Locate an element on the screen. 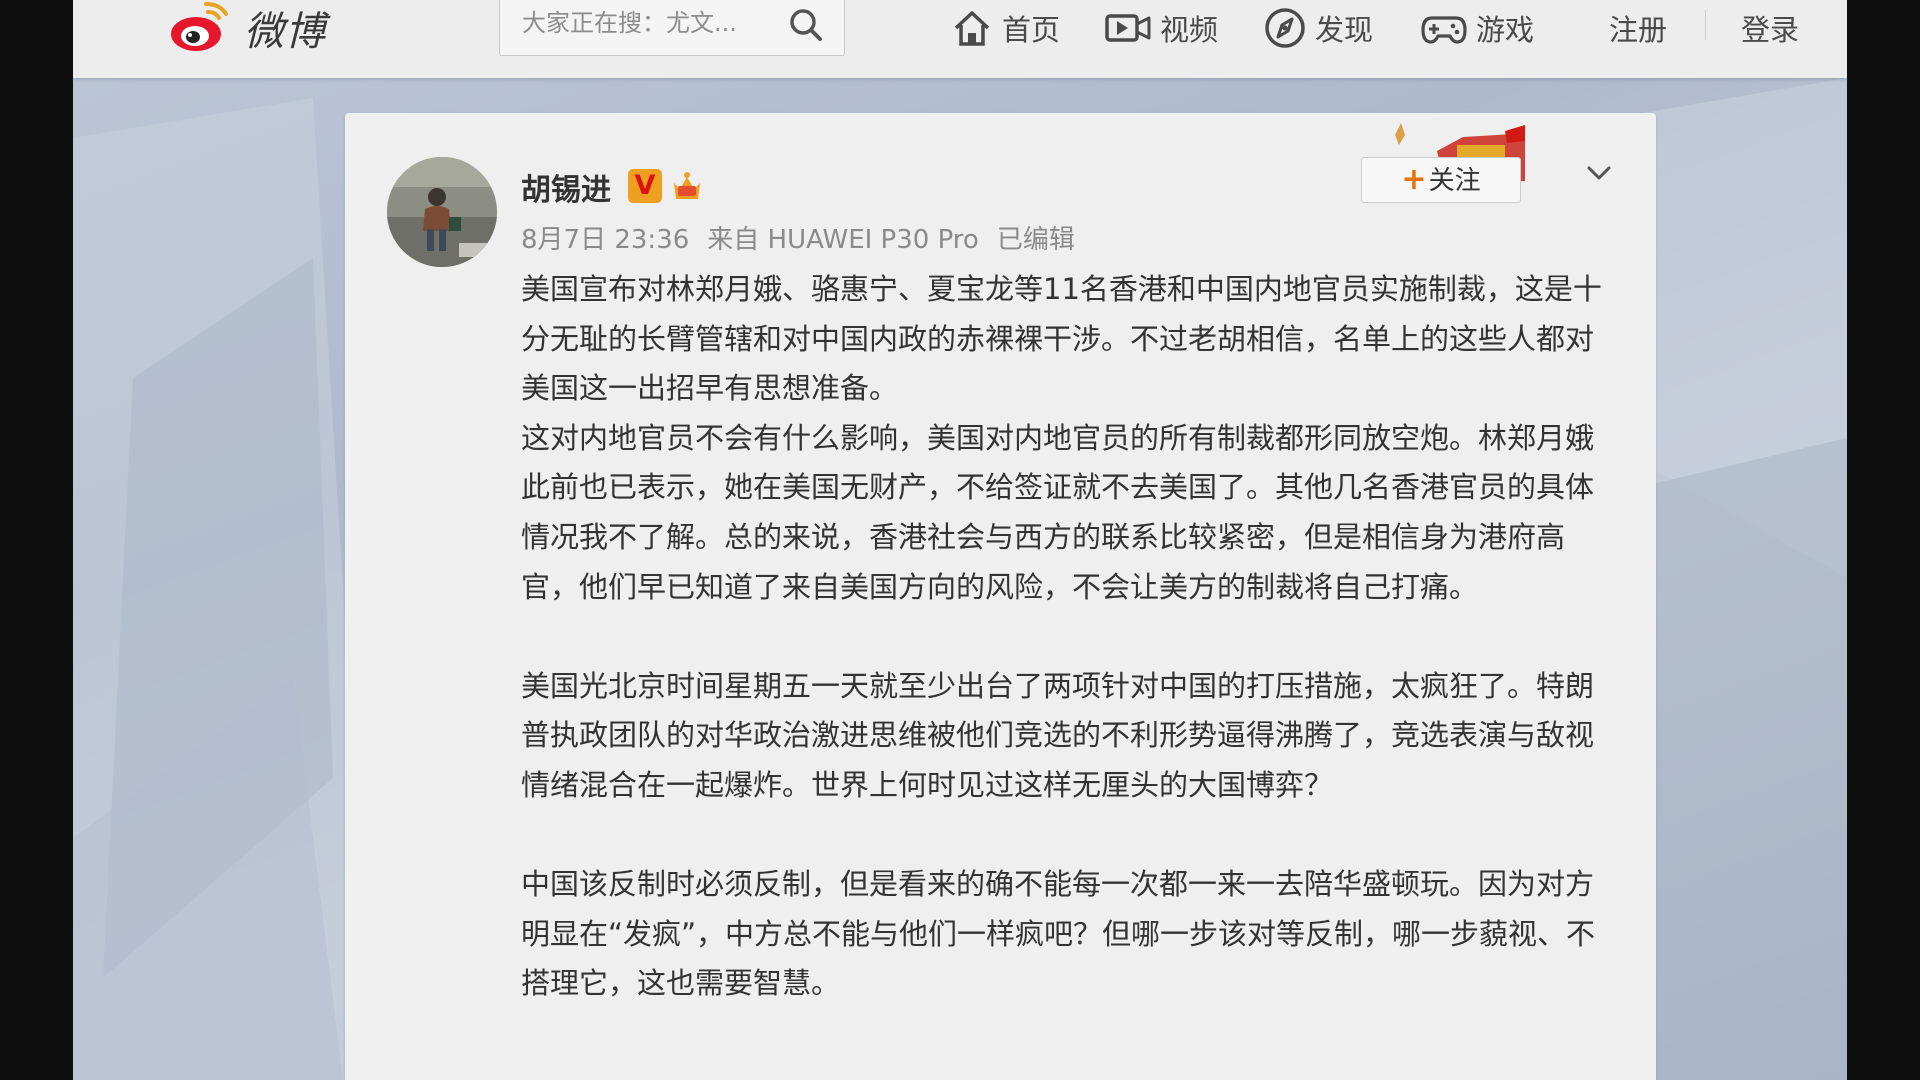 The image size is (1920, 1080). login-link: 登录 is located at coordinates (1770, 28).